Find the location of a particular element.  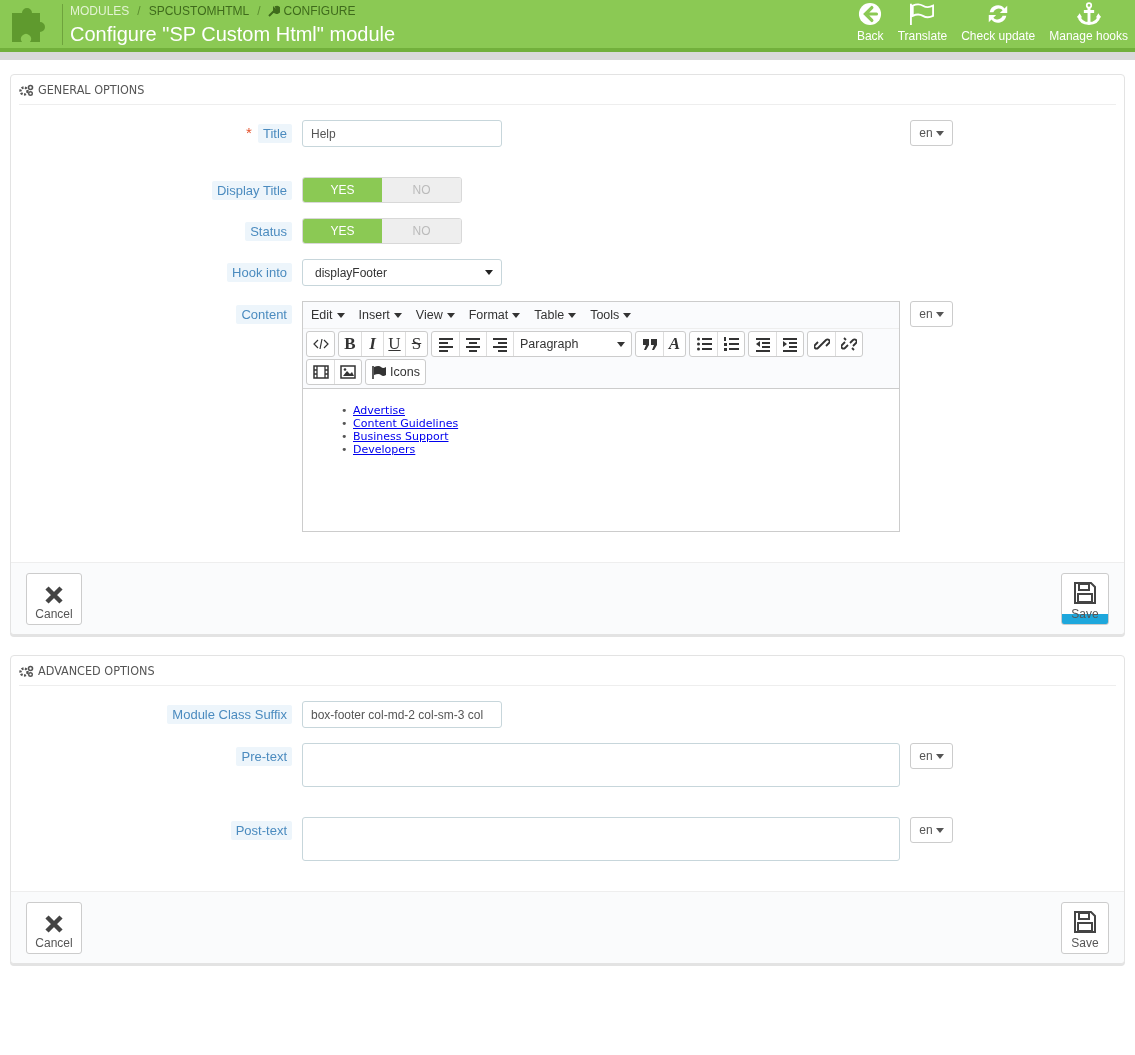

text-field: Help is located at coordinates (402, 133).